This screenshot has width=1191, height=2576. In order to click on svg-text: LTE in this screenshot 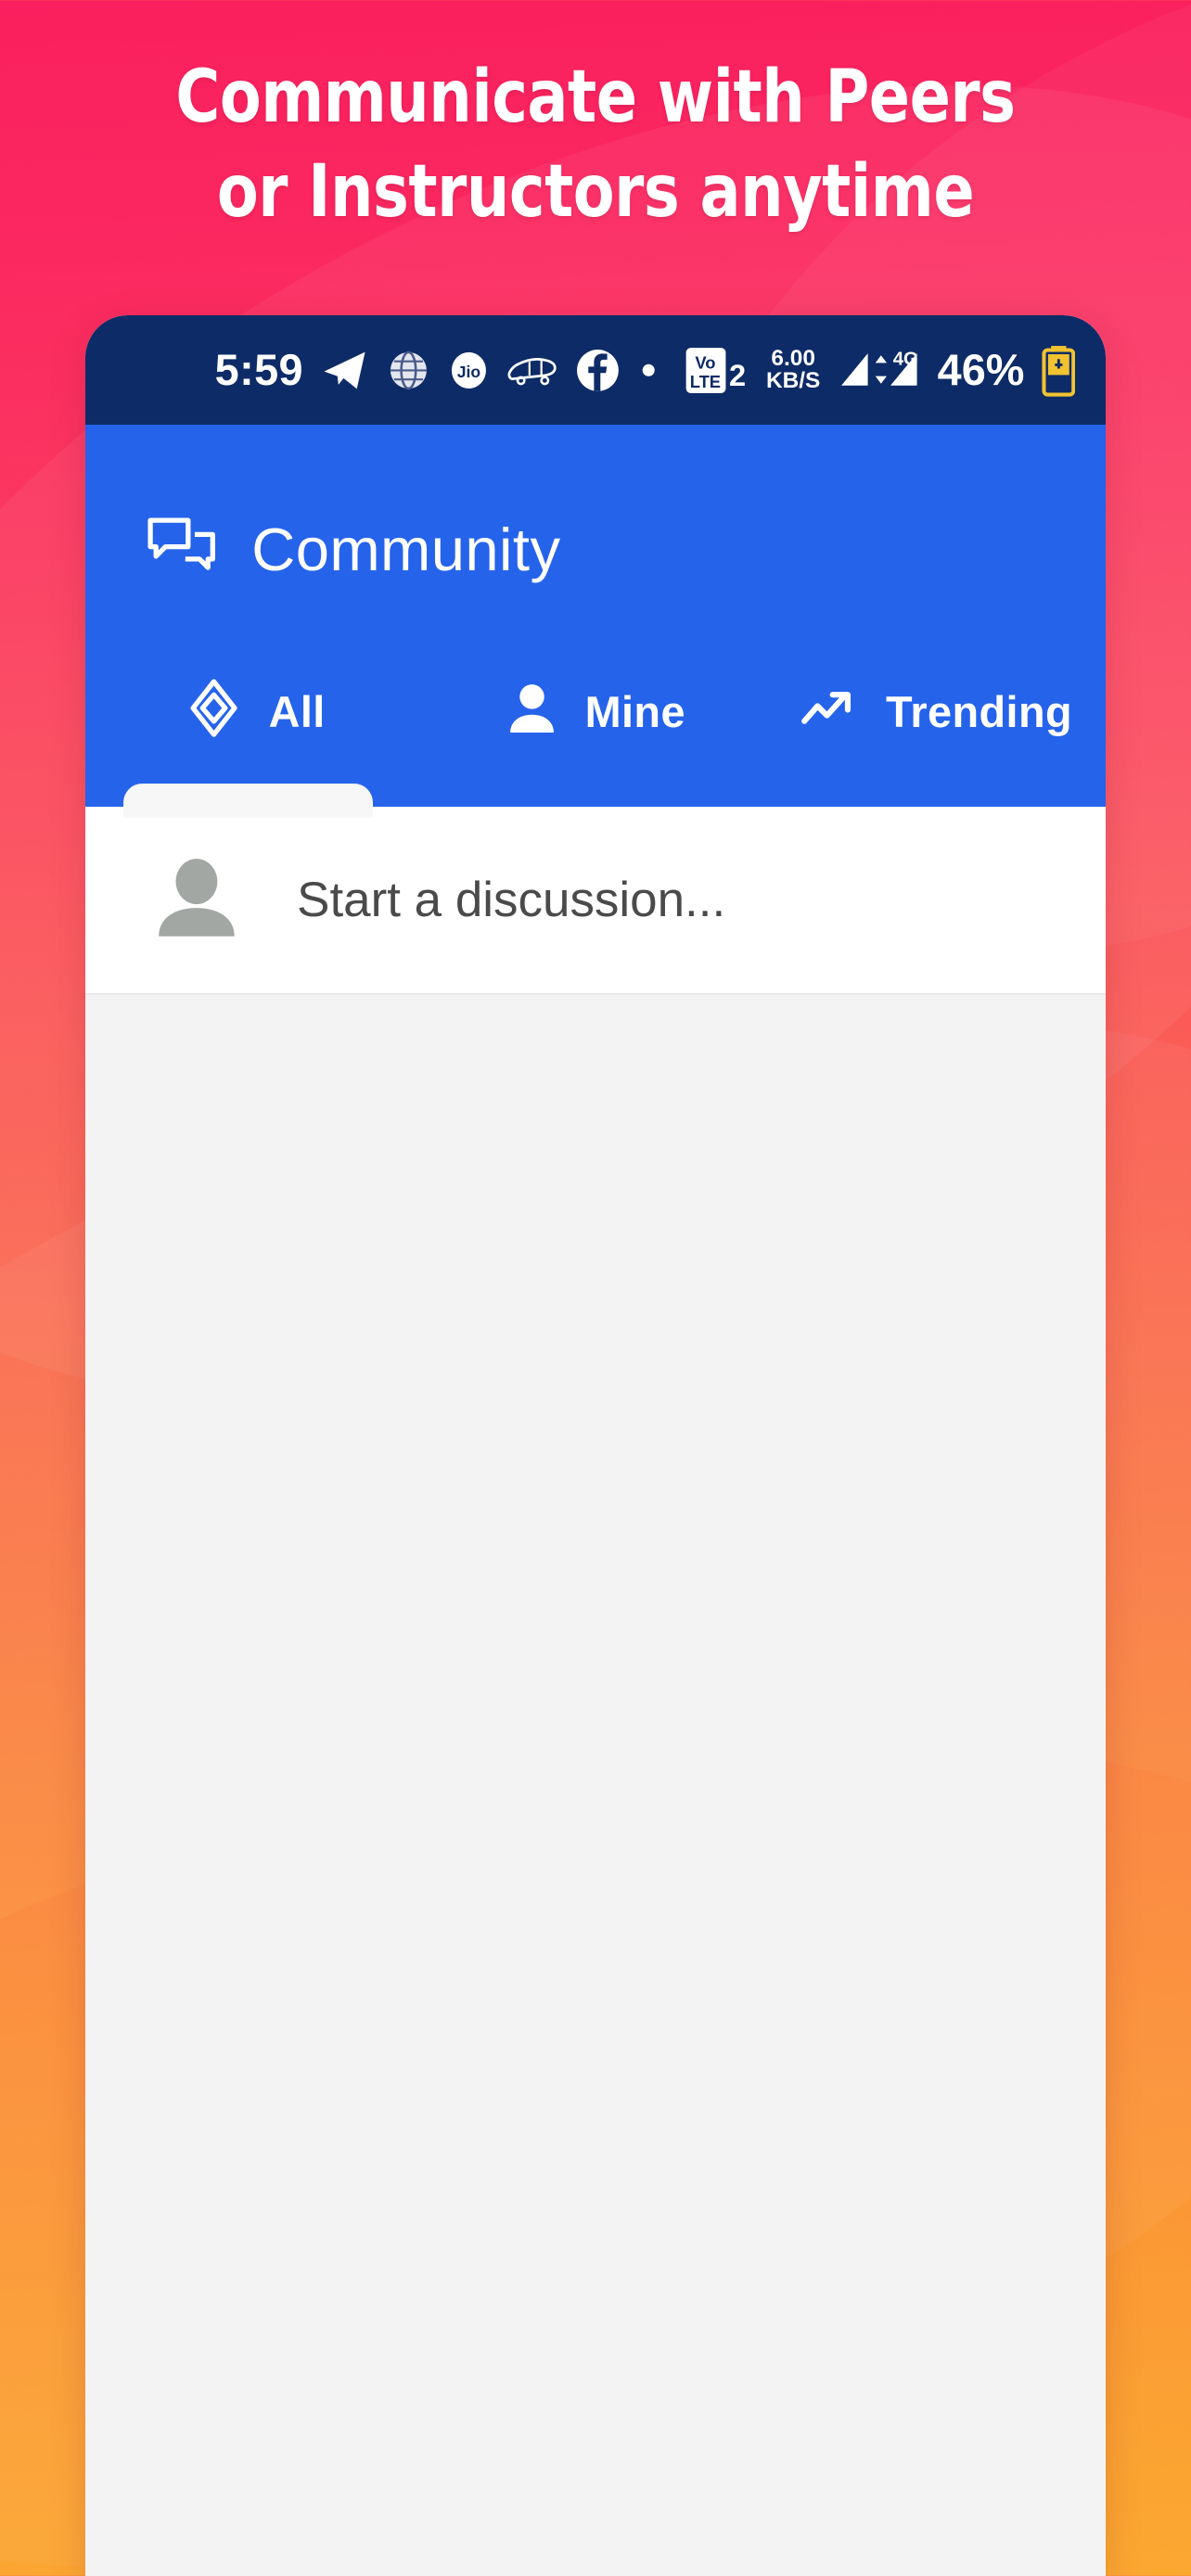, I will do `click(705, 380)`.